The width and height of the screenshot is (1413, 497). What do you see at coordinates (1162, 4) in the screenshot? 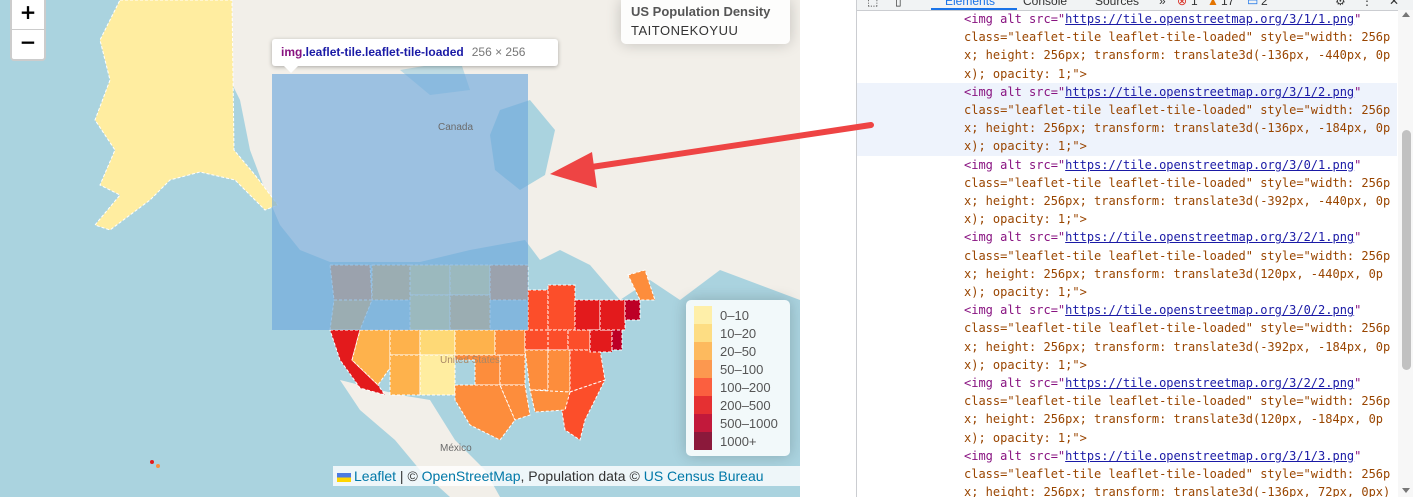
I see `more-tabs-button: »` at bounding box center [1162, 4].